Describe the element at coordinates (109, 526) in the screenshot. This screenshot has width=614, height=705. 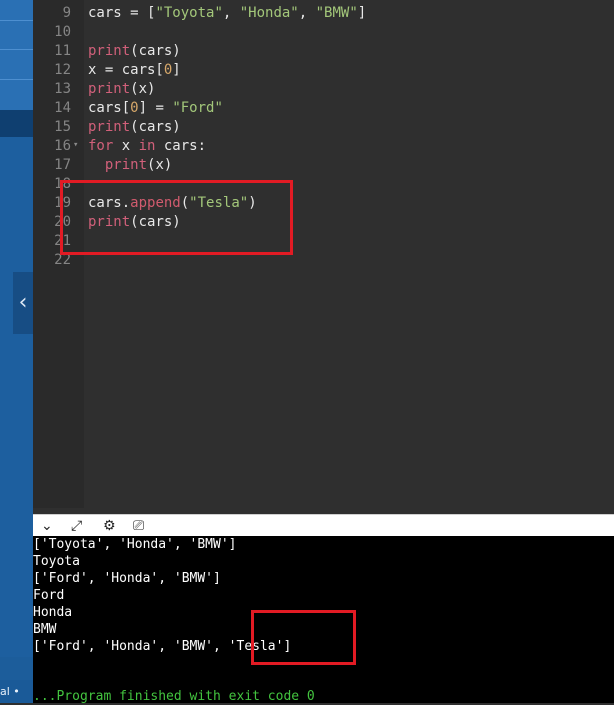
I see `gear-icon: ⚙` at that location.